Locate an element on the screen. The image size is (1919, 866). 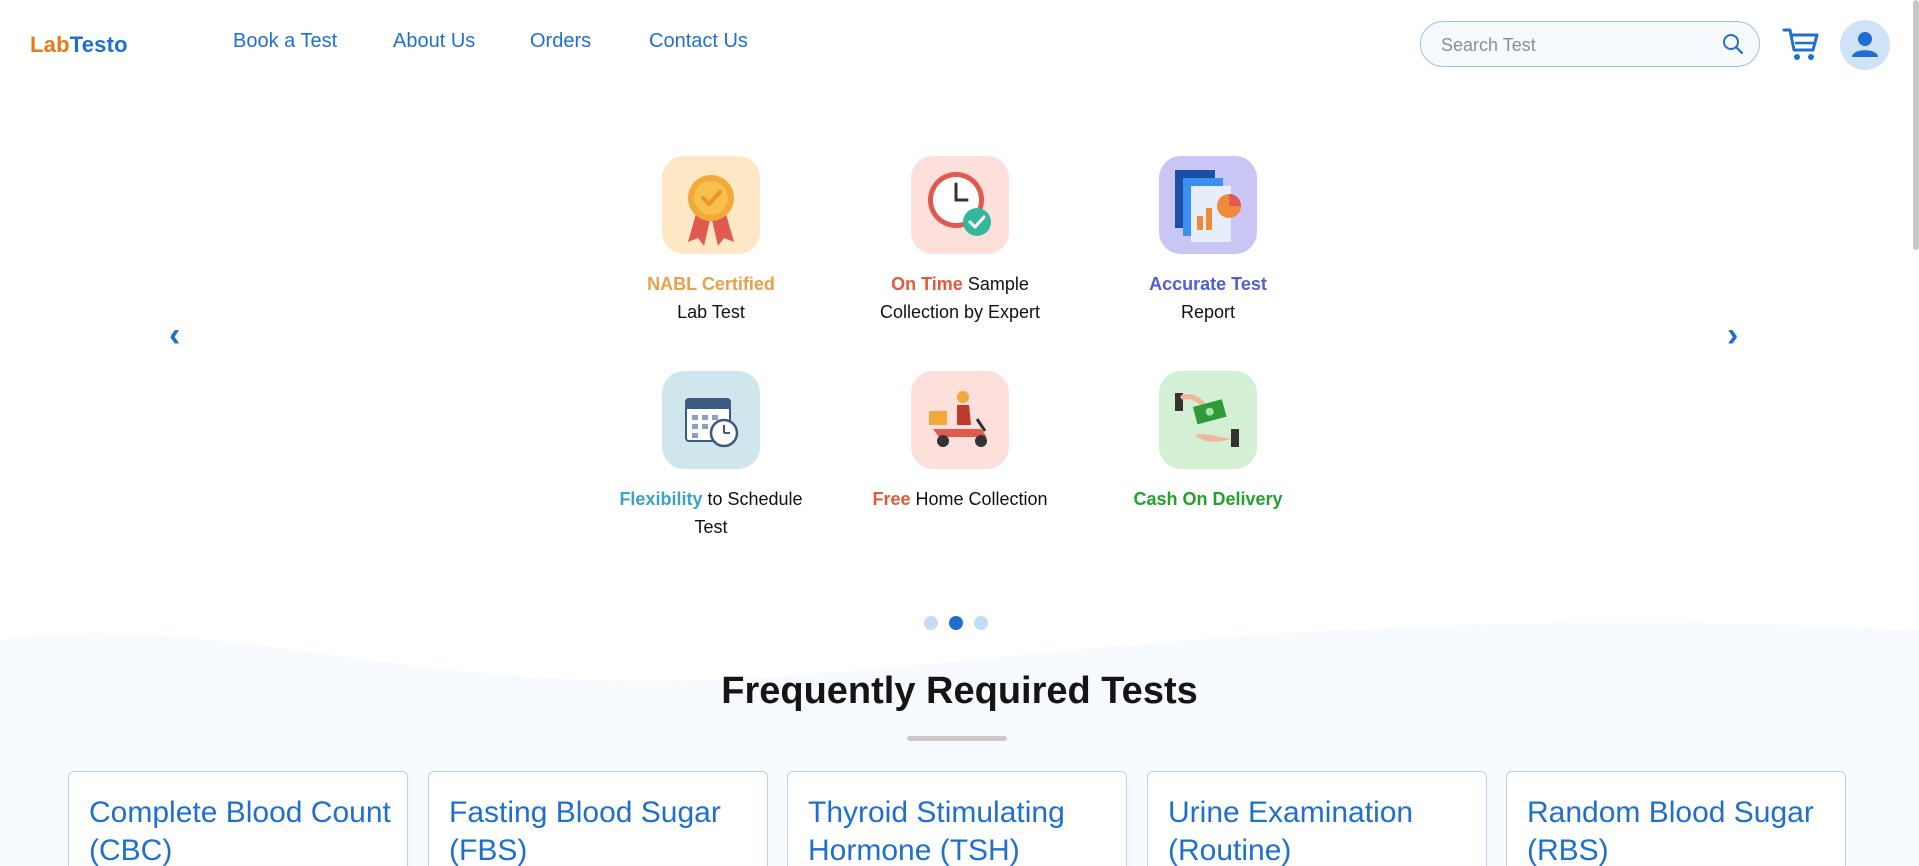
feature-text: Lab Test is located at coordinates (711, 312).